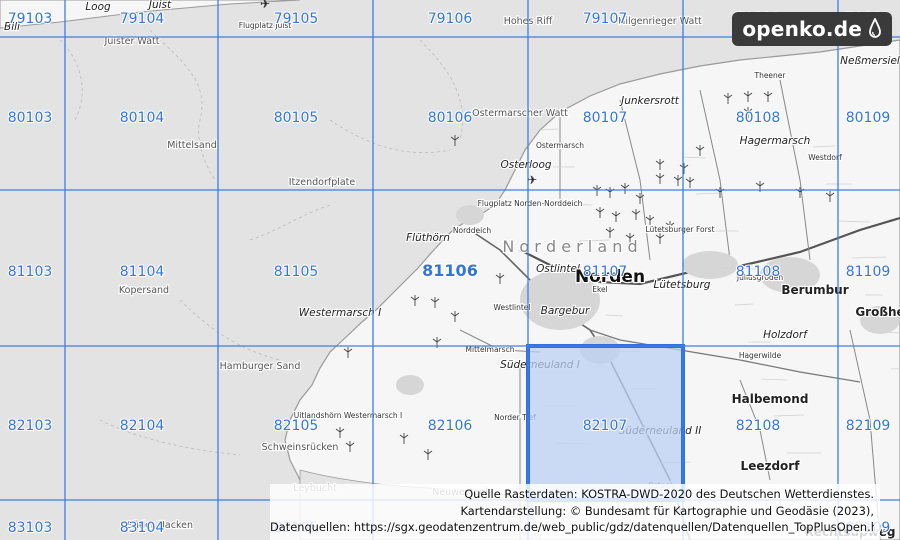  I want to click on place-label-hagerwilde: Hagerwilde, so click(760, 355).